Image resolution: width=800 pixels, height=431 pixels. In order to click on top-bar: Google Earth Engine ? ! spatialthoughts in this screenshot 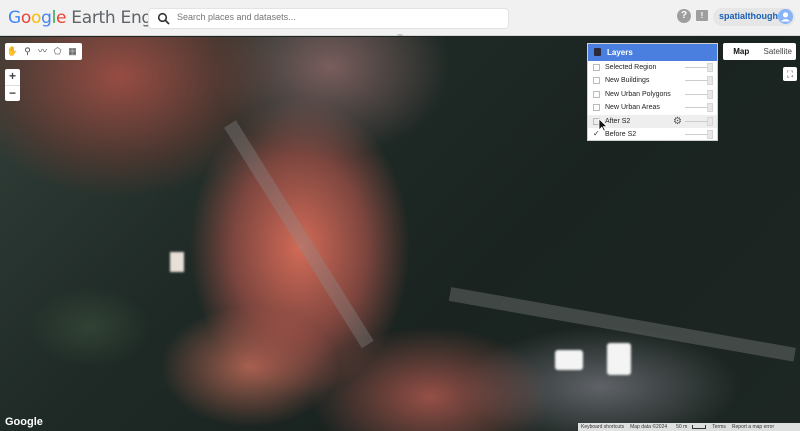, I will do `click(400, 18)`.